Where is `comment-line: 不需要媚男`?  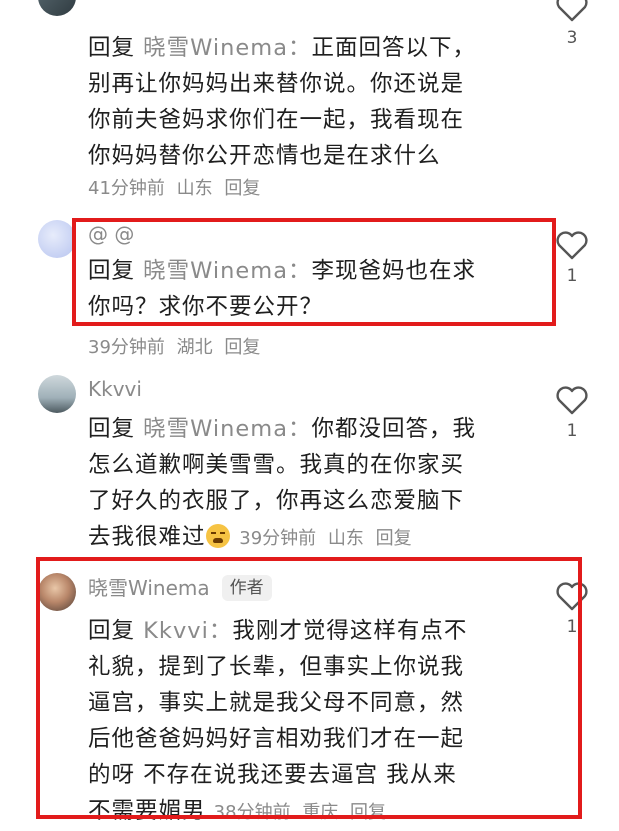 comment-line: 不需要媚男 is located at coordinates (147, 811).